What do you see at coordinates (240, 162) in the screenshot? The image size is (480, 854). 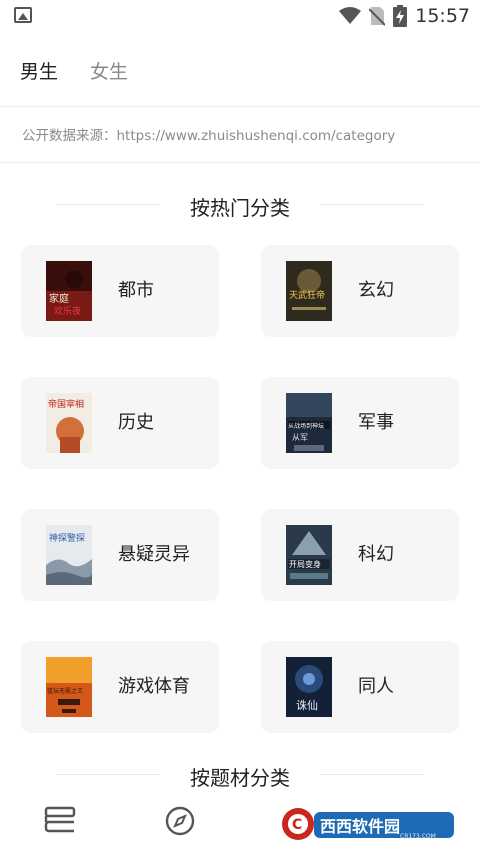 I see `source-divider` at bounding box center [240, 162].